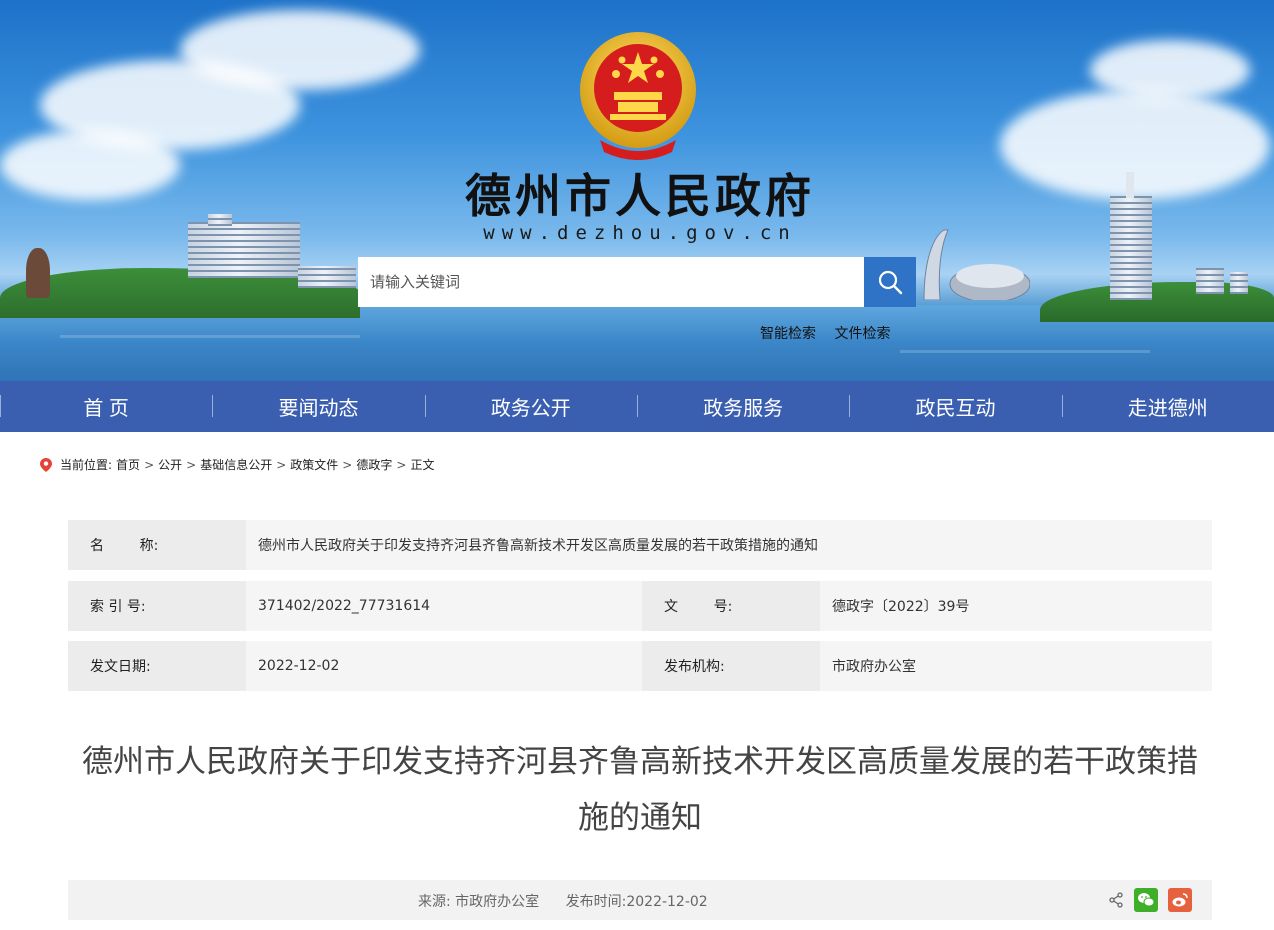  Describe the element at coordinates (640, 233) in the screenshot. I see `site-url: www.dezhou.gov.cn` at that location.